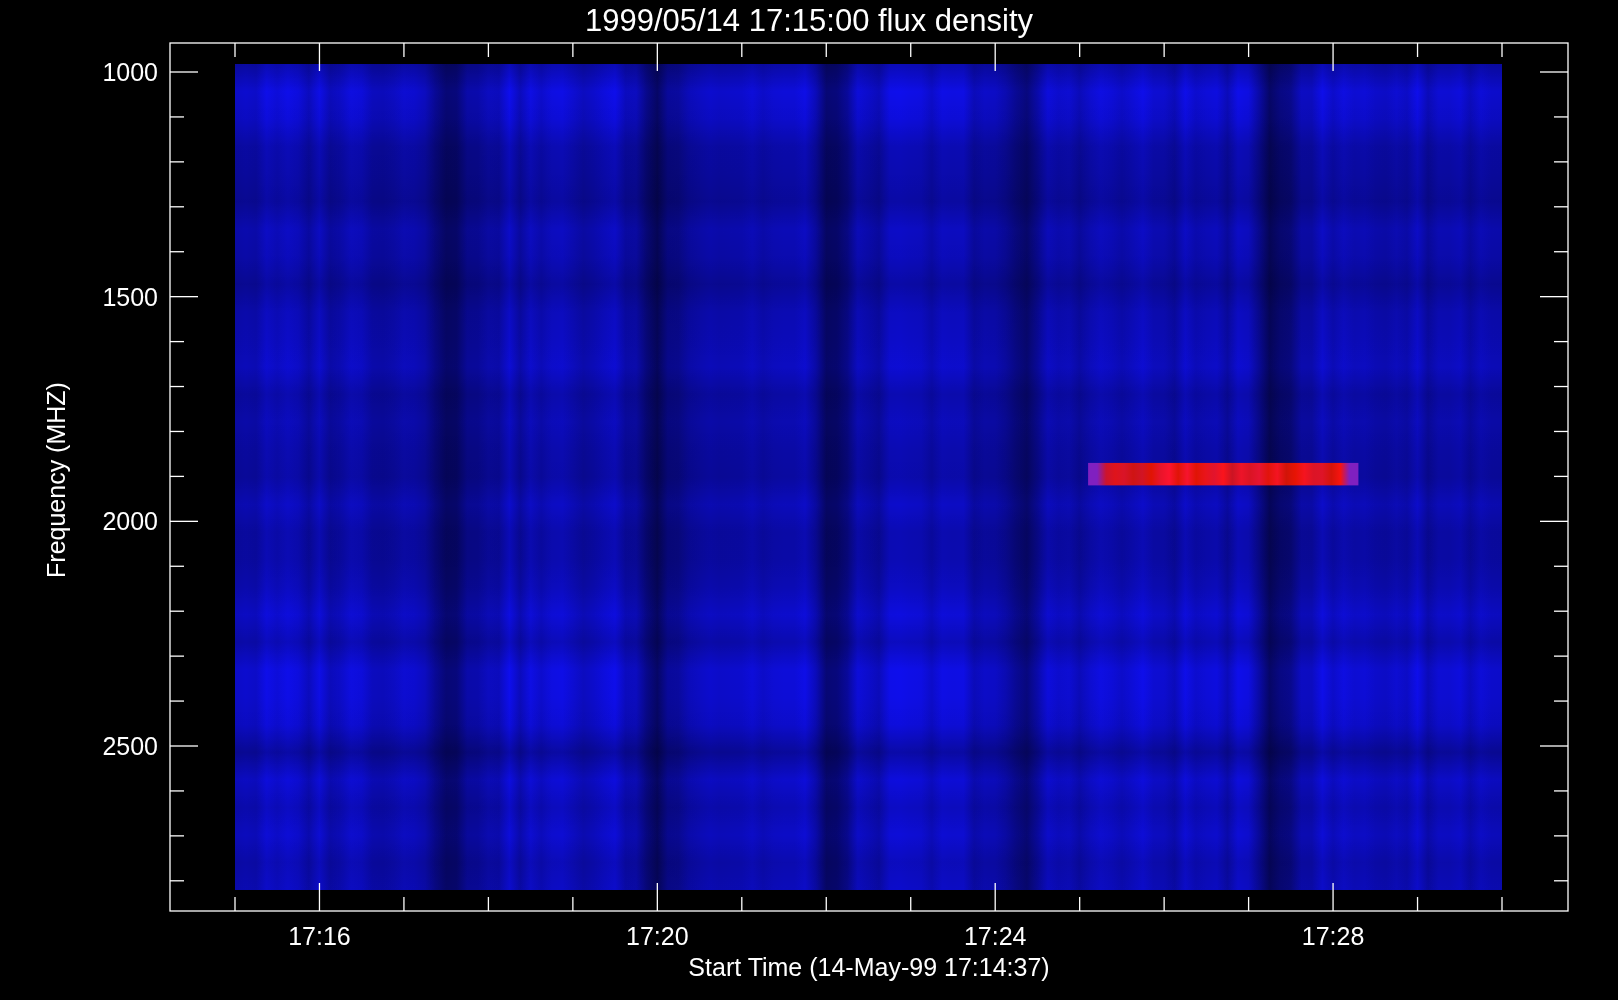 This screenshot has height=1000, width=1618. Describe the element at coordinates (130, 296) in the screenshot. I see `y-tick-label: 1500` at that location.